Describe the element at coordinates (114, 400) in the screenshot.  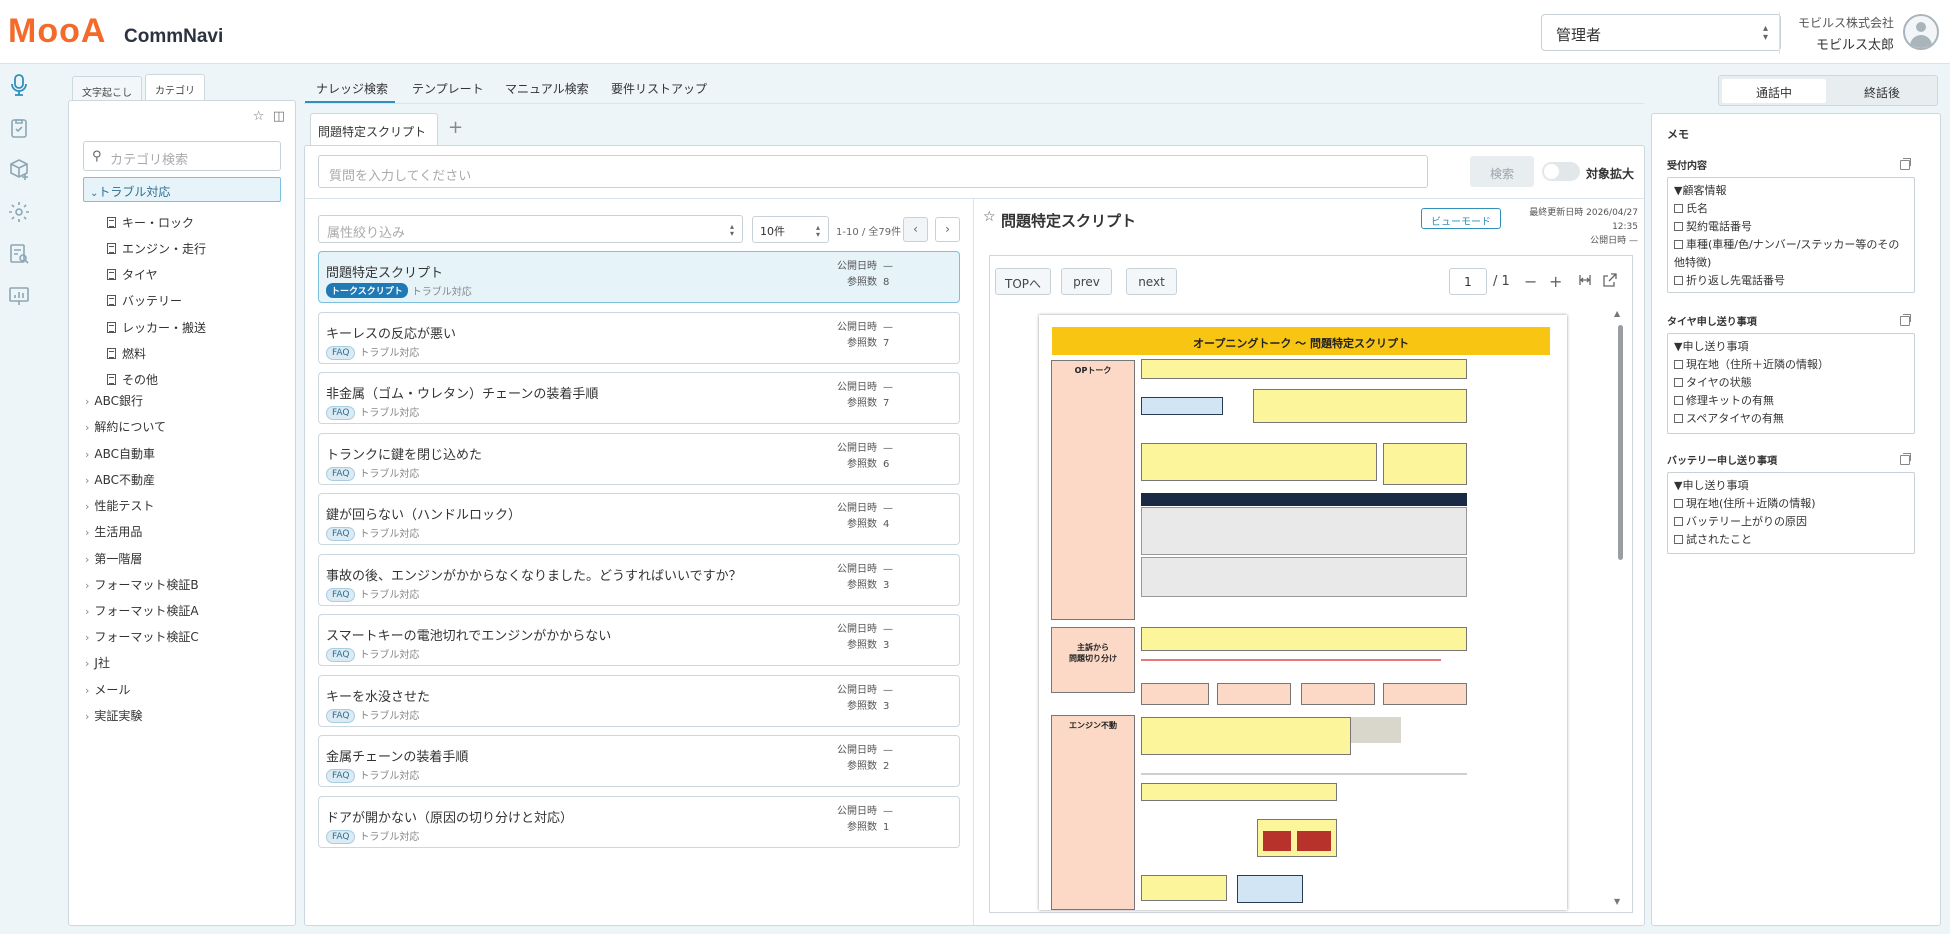
I see `tree-item: › ABC銀行` at that location.